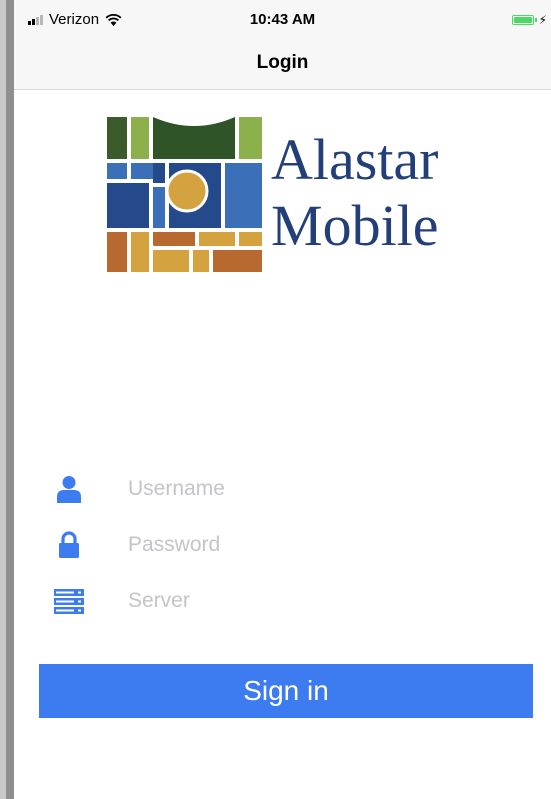  I want to click on navigation-bar: Login, so click(282, 65).